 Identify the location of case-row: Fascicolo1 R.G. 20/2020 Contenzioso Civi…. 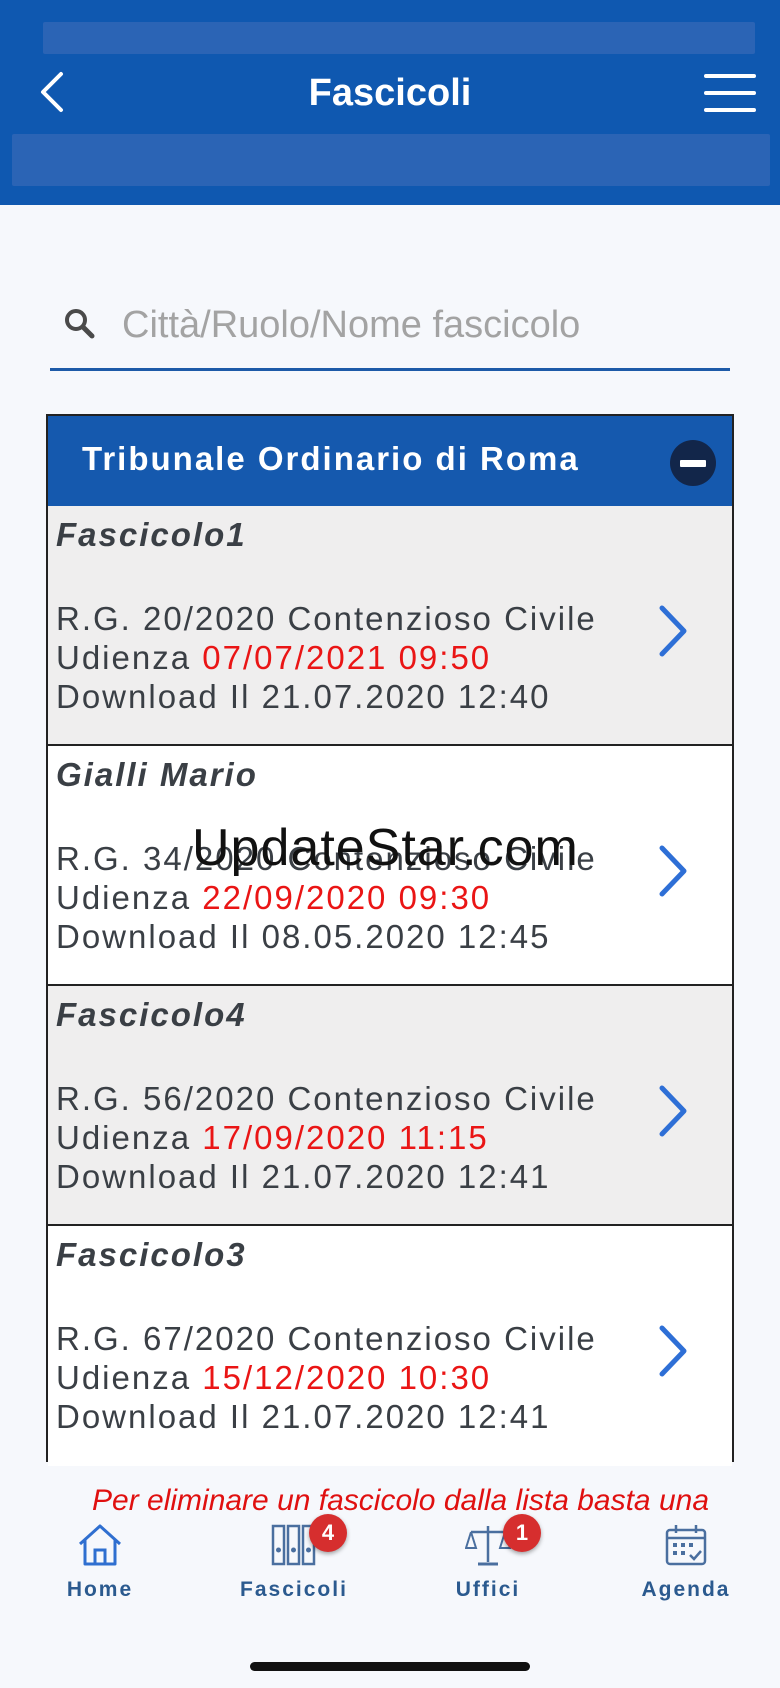
(390, 626).